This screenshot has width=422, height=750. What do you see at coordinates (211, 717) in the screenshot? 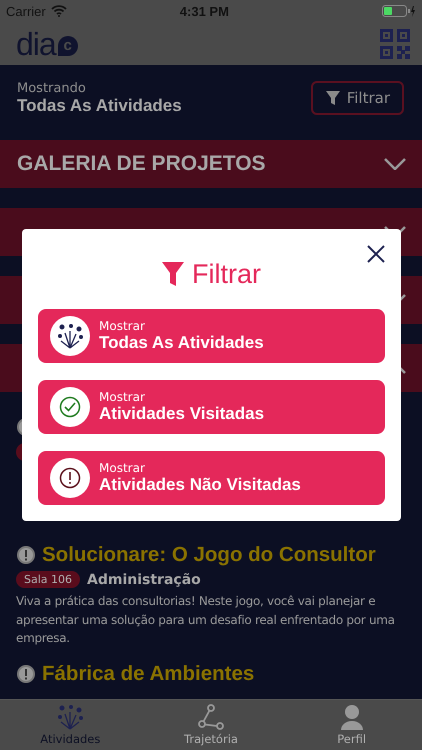
I see `share-nodes-icon` at bounding box center [211, 717].